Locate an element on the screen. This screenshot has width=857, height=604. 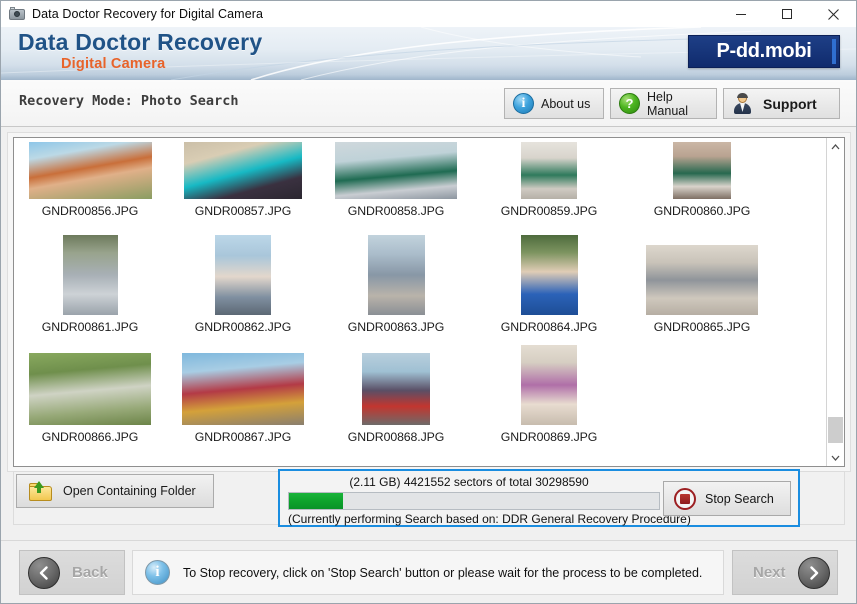
stop-search-button: Stop Search is located at coordinates (727, 498).